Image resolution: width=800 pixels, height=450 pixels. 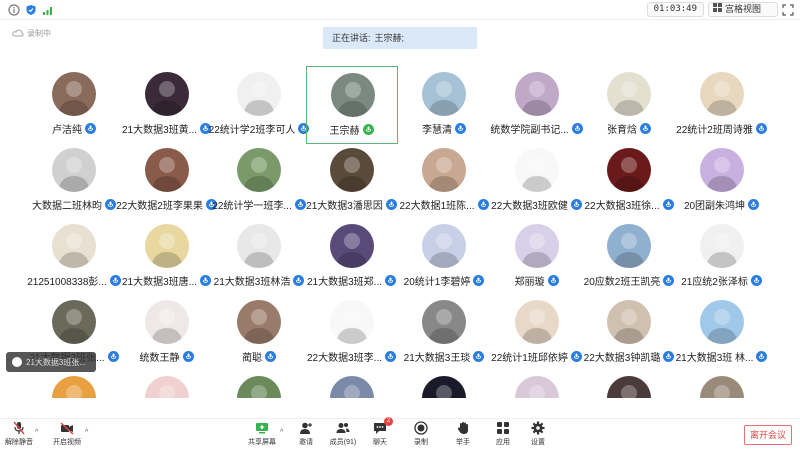 What do you see at coordinates (343, 428) in the screenshot?
I see `members-icon` at bounding box center [343, 428].